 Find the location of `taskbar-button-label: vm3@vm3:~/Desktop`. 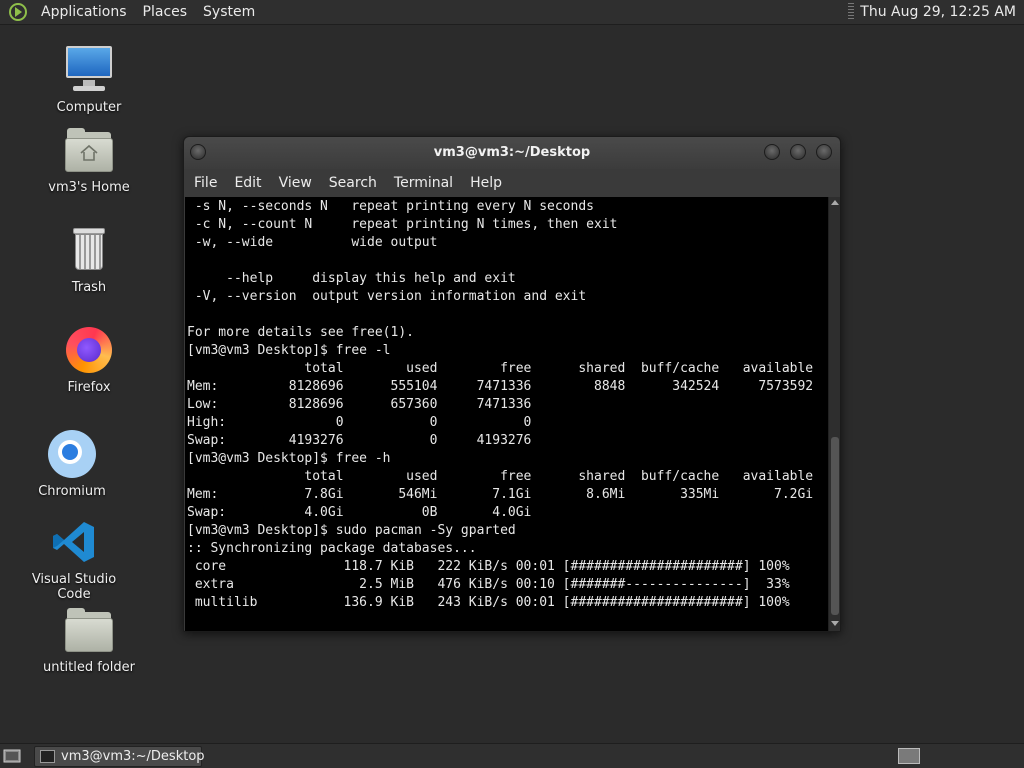

taskbar-button-label: vm3@vm3:~/Desktop is located at coordinates (133, 756).